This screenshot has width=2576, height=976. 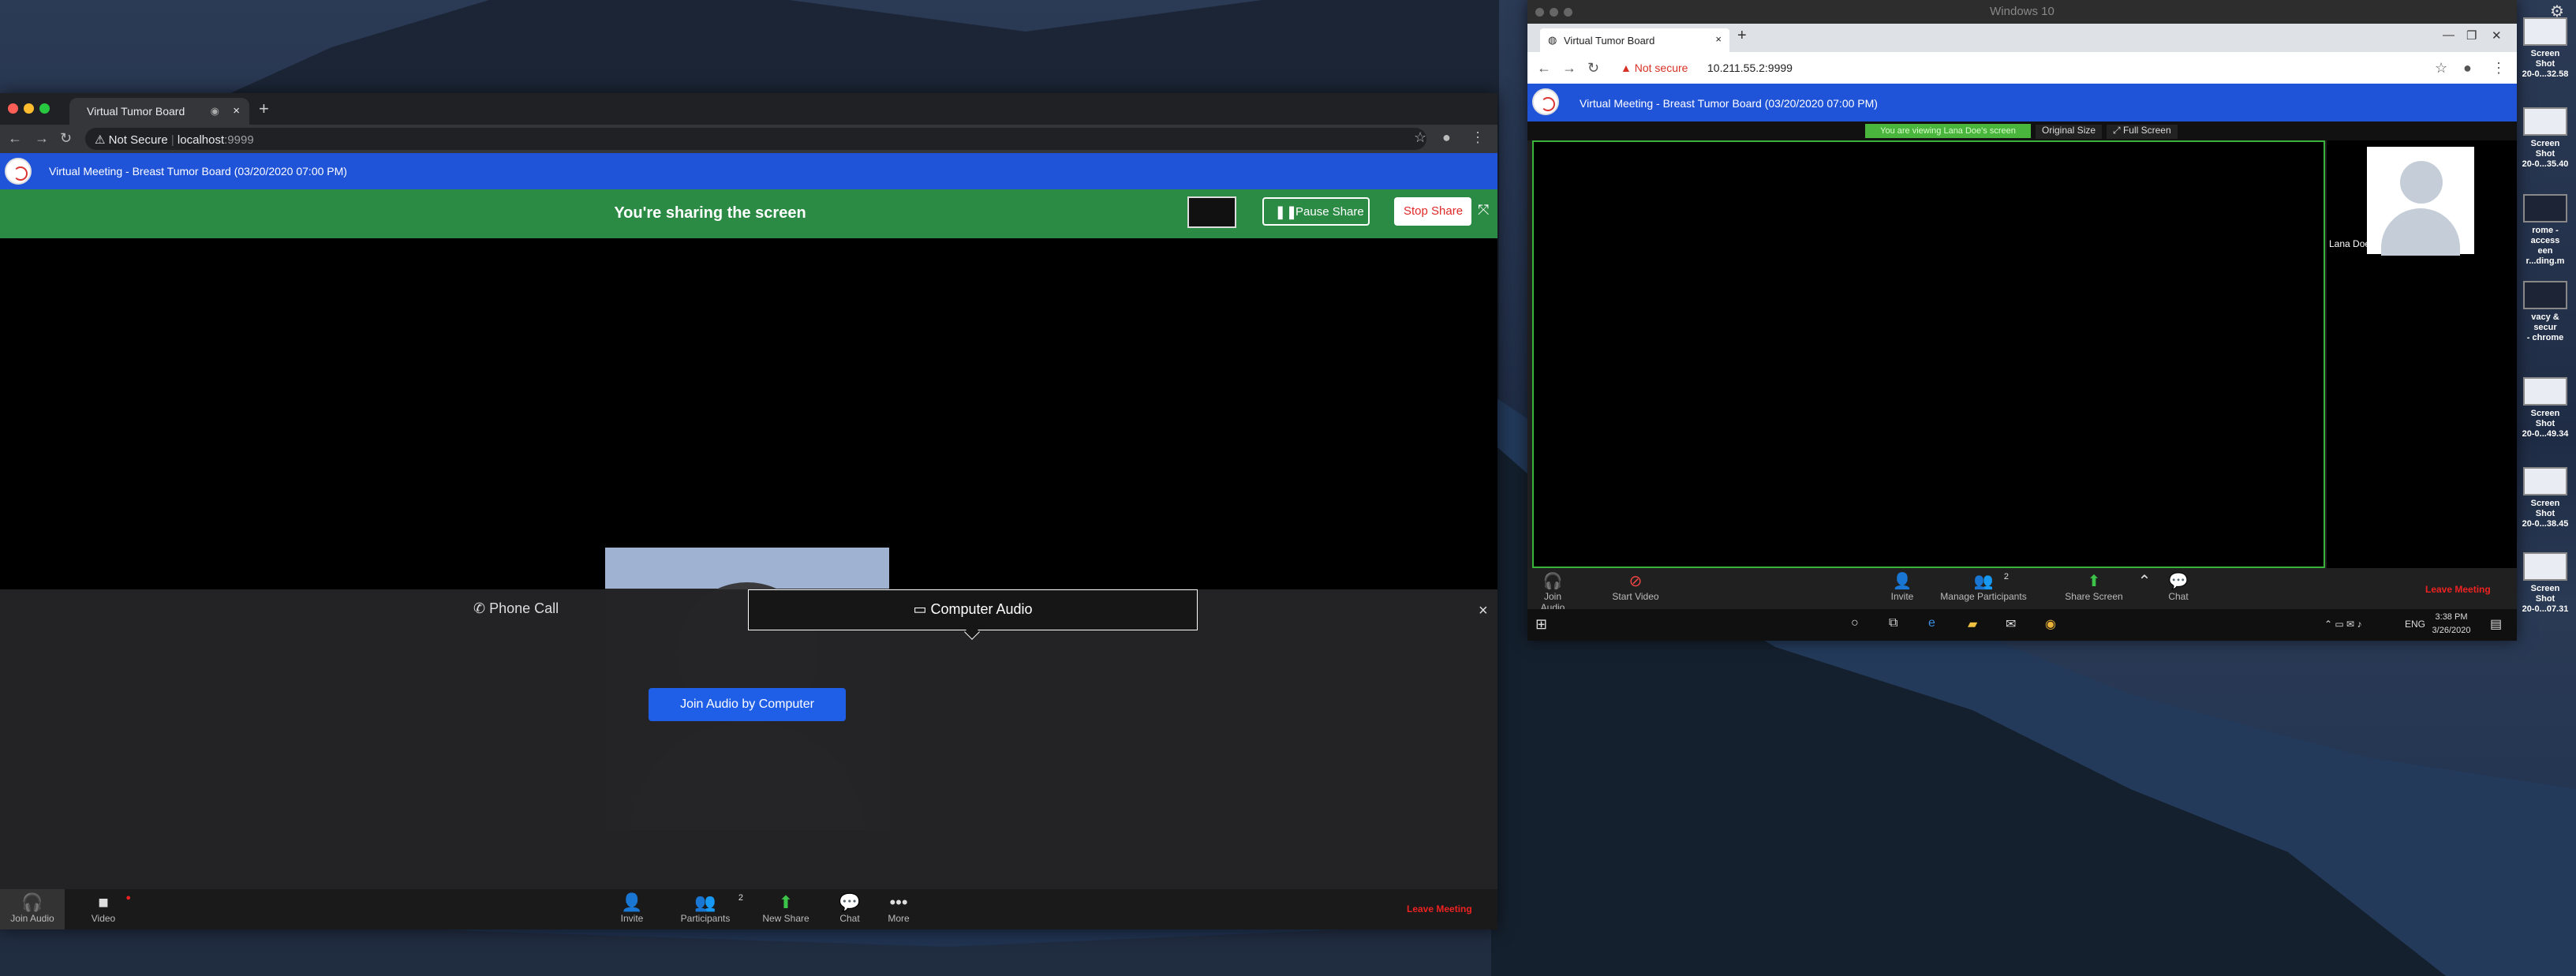 What do you see at coordinates (1972, 624) in the screenshot?
I see `file-explorer-icon: ▰` at bounding box center [1972, 624].